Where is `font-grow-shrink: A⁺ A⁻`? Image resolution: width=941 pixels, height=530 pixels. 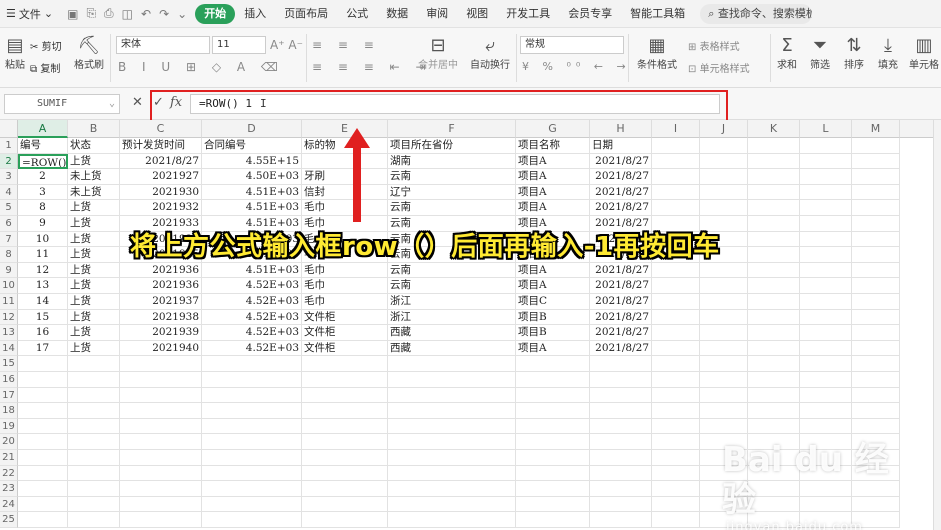 font-grow-shrink: A⁺ A⁻ is located at coordinates (286, 45).